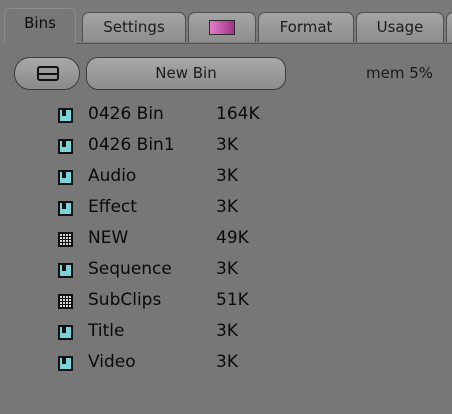  I want to click on tab-label: Usage, so click(400, 27).